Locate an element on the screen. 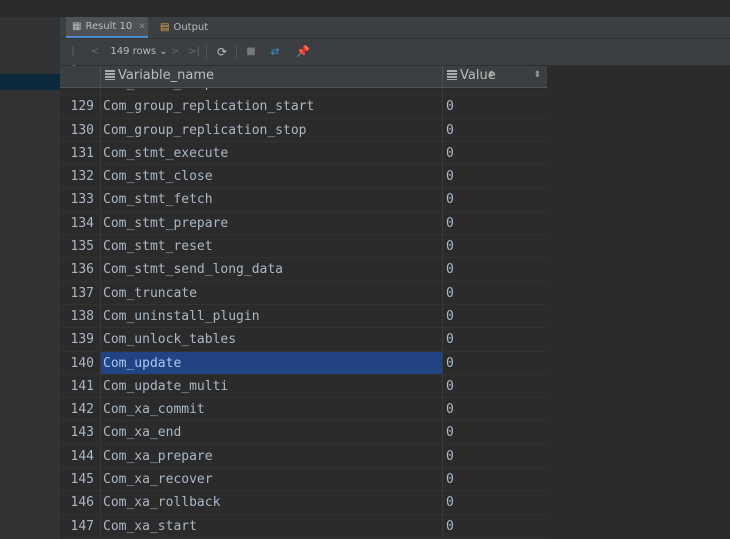  tab-result: ▦ Result 10 ✕ is located at coordinates (107, 27).